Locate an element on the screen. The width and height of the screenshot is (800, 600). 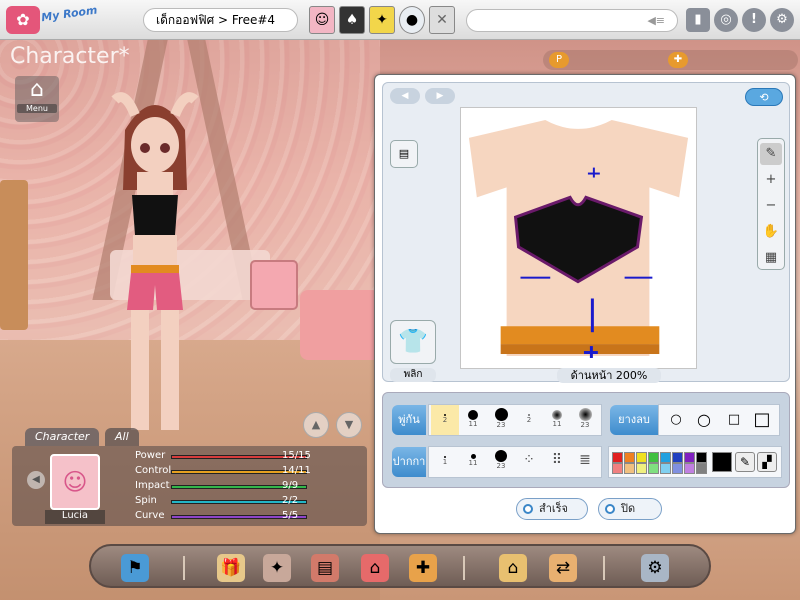
stat-impact: Impact 9/9 is located at coordinates (247, 487).